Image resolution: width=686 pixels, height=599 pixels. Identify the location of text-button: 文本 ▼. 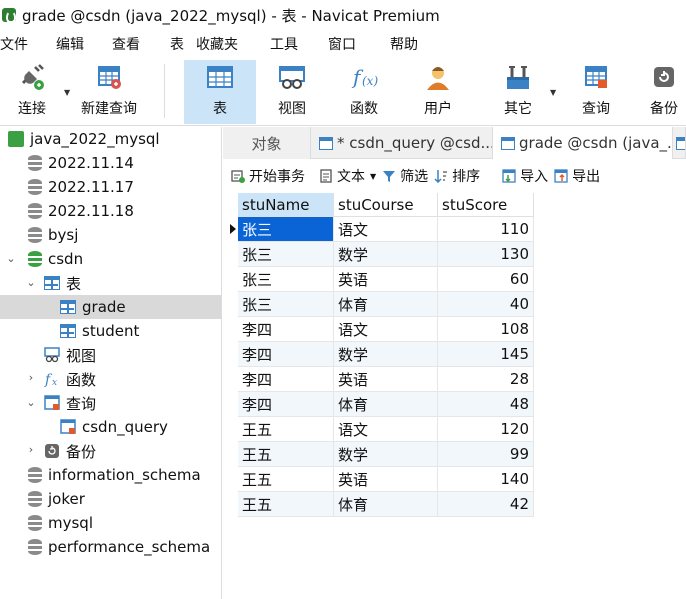
(347, 176).